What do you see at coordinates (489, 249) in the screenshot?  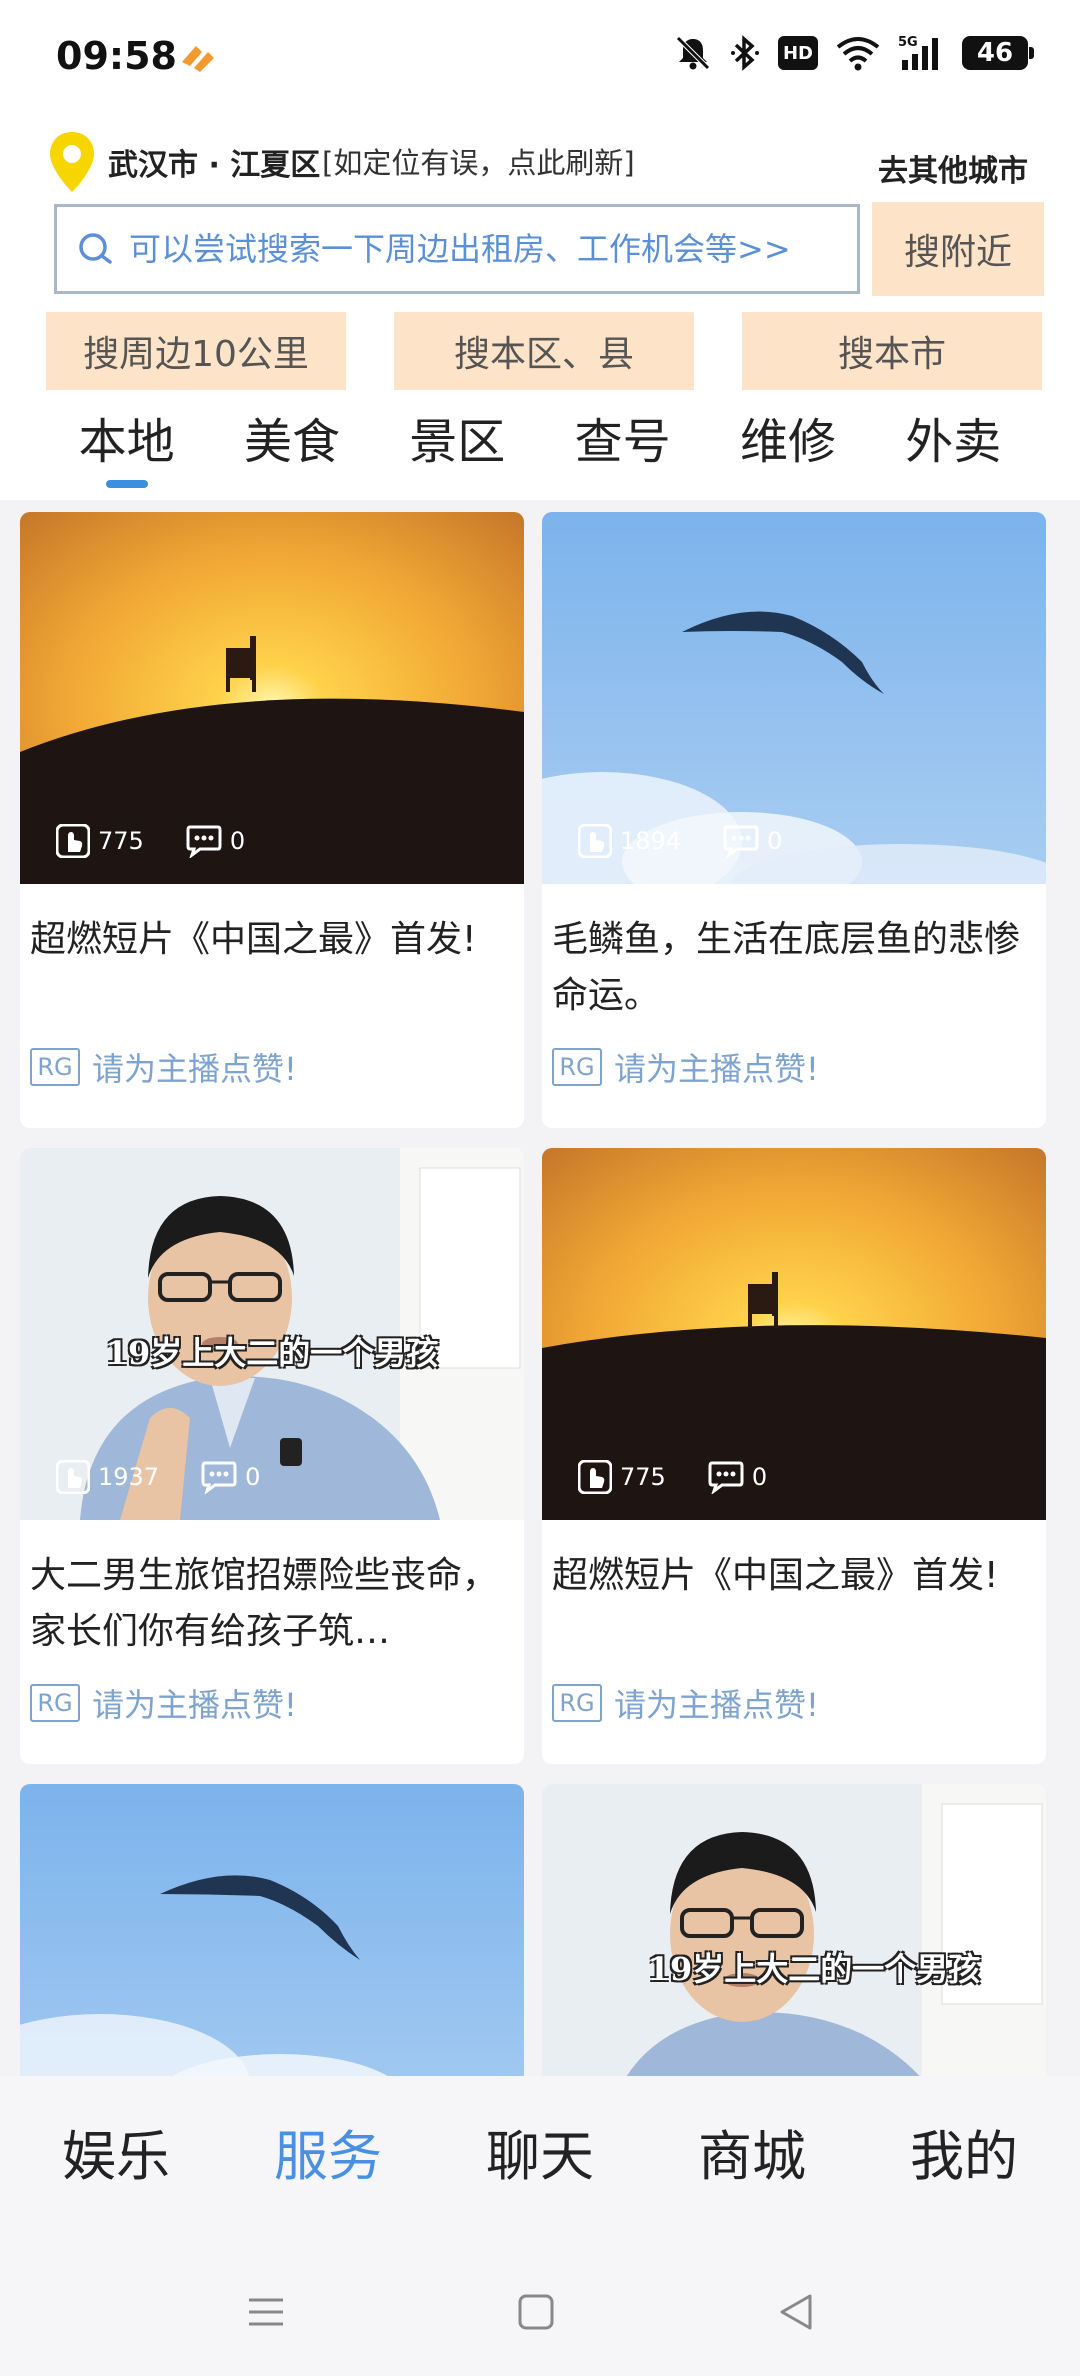 I see `search-input` at bounding box center [489, 249].